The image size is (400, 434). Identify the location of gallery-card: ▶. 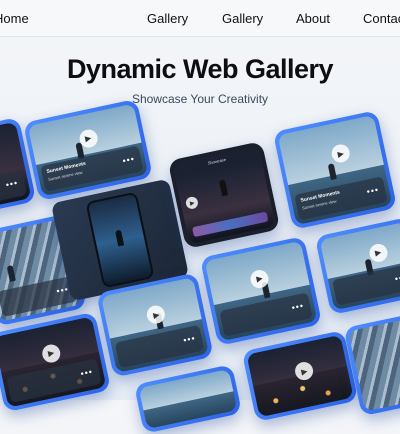
(300, 376).